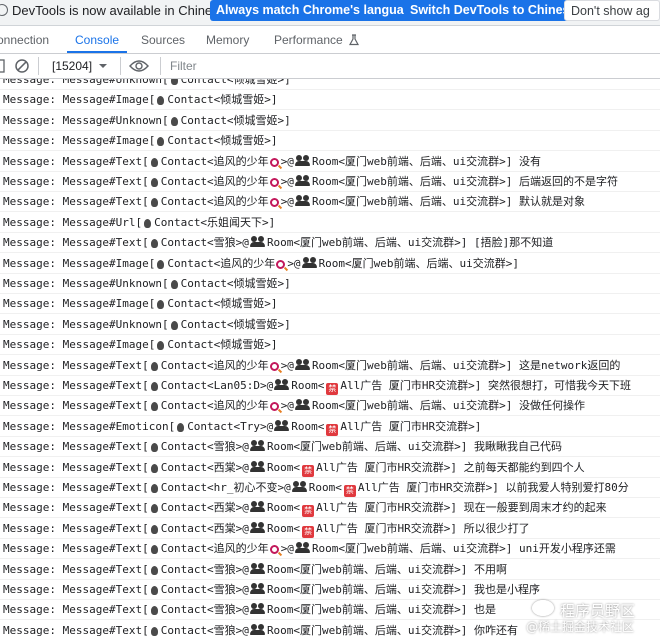 Image resolution: width=660 pixels, height=639 pixels. What do you see at coordinates (317, 40) in the screenshot?
I see `tab-performance: Performance` at bounding box center [317, 40].